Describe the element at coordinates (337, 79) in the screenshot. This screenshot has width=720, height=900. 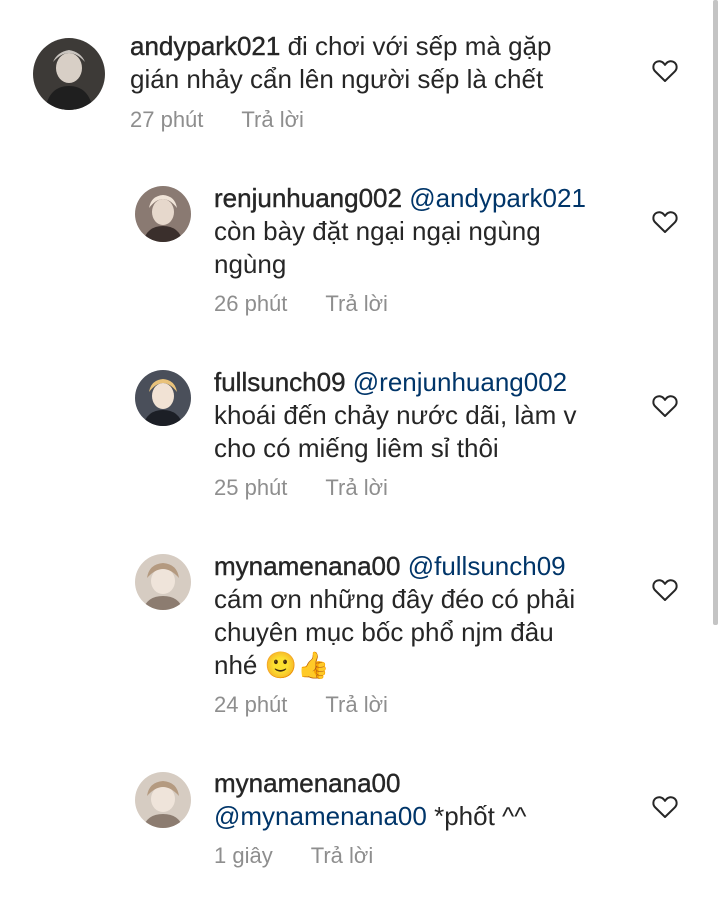
I see `comment-text-line: gián nhảy cẩn lên người sếp là chết` at that location.